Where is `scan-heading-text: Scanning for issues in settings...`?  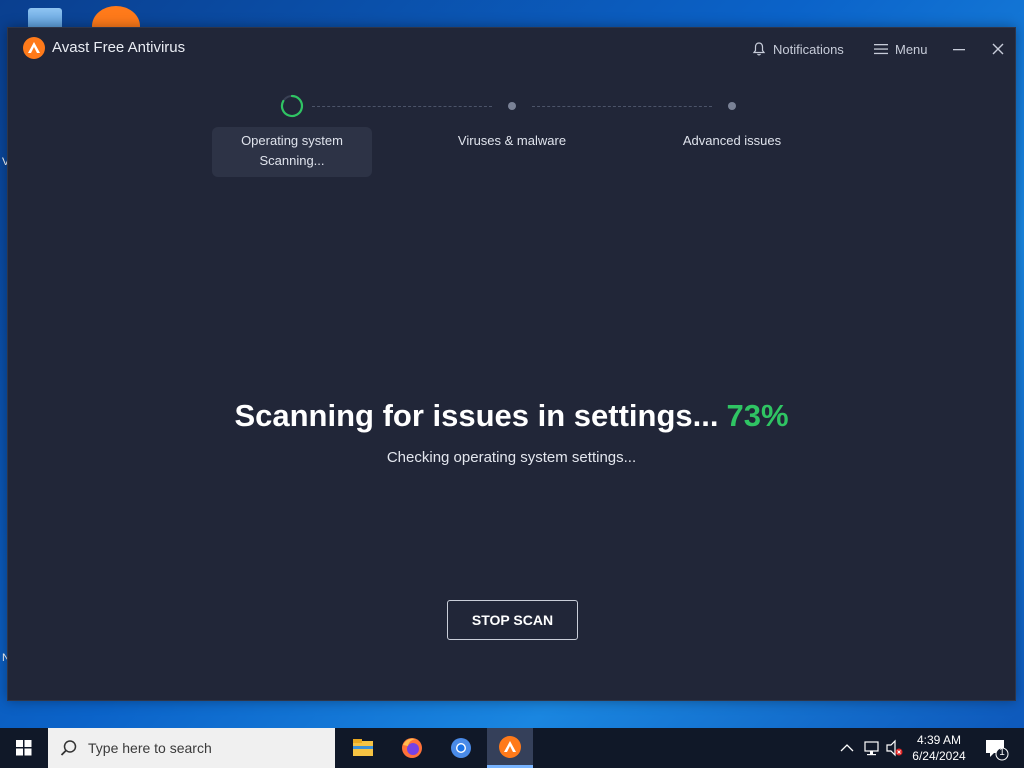 scan-heading-text: Scanning for issues in settings... is located at coordinates (476, 415).